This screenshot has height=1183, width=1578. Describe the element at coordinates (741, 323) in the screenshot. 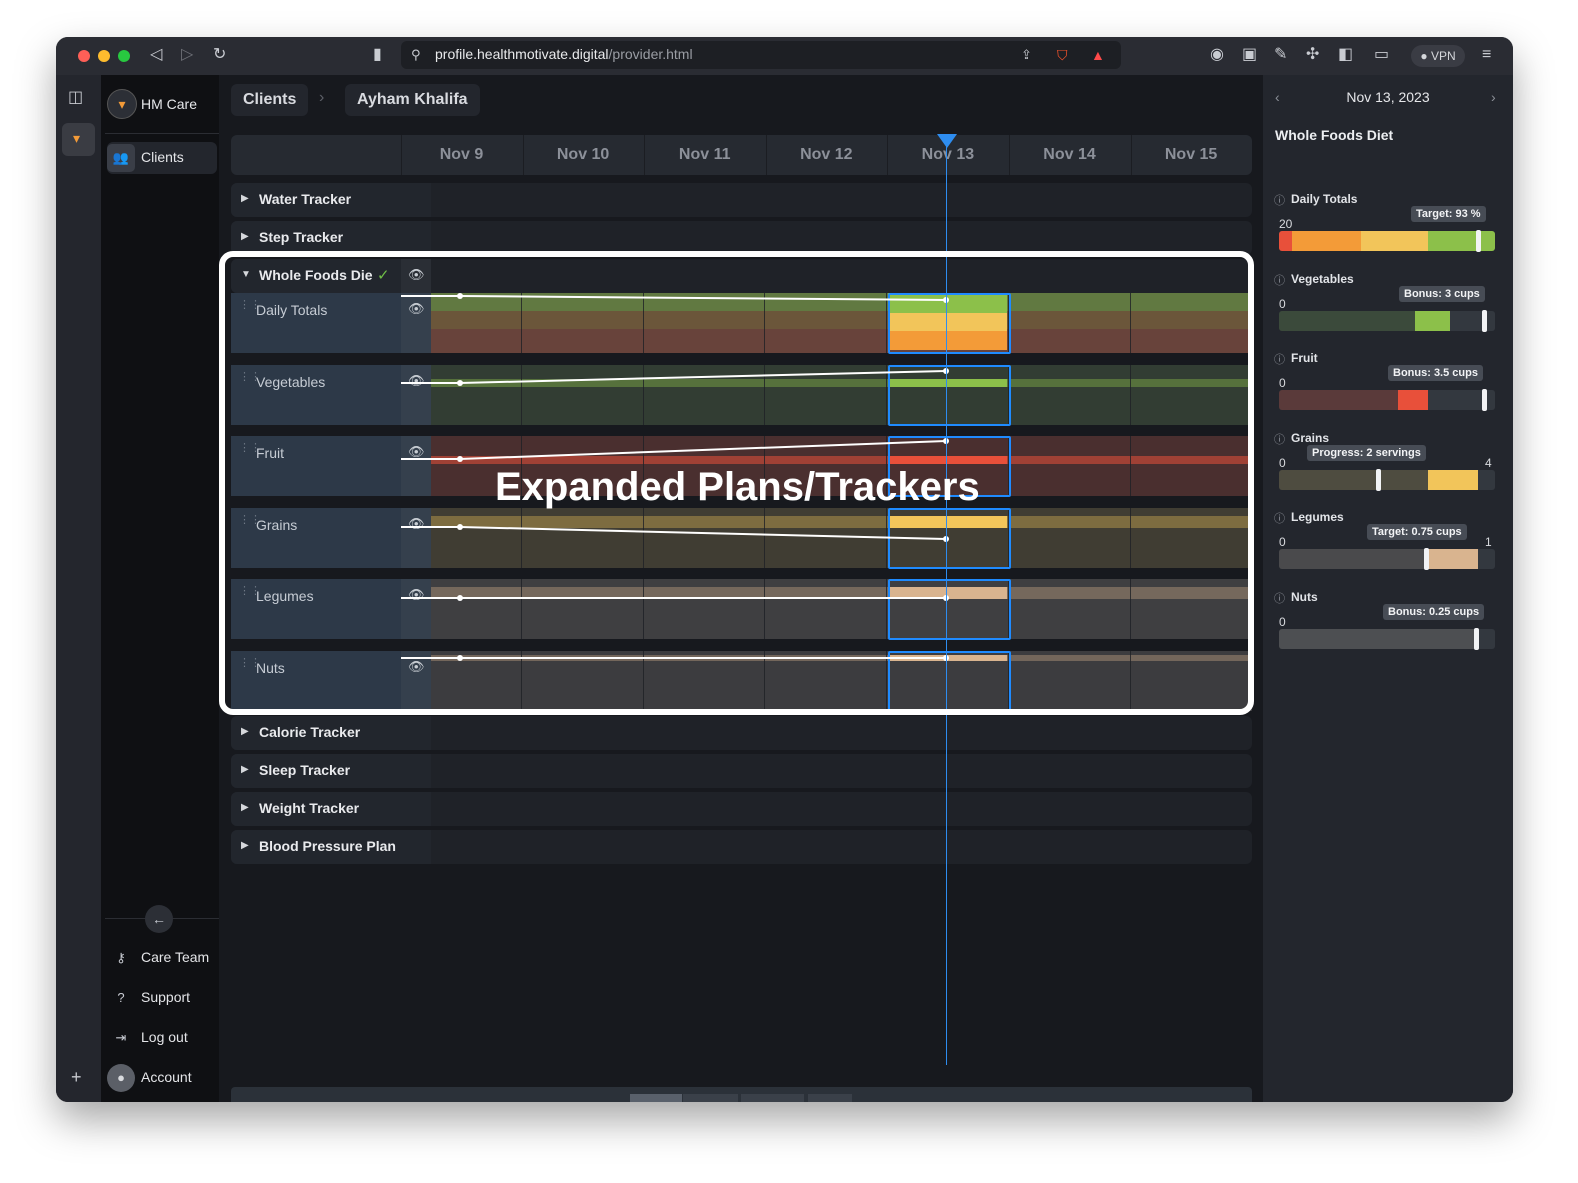

I see `sub-tracker-row: ⋮⋮ Daily Totals 👁` at that location.